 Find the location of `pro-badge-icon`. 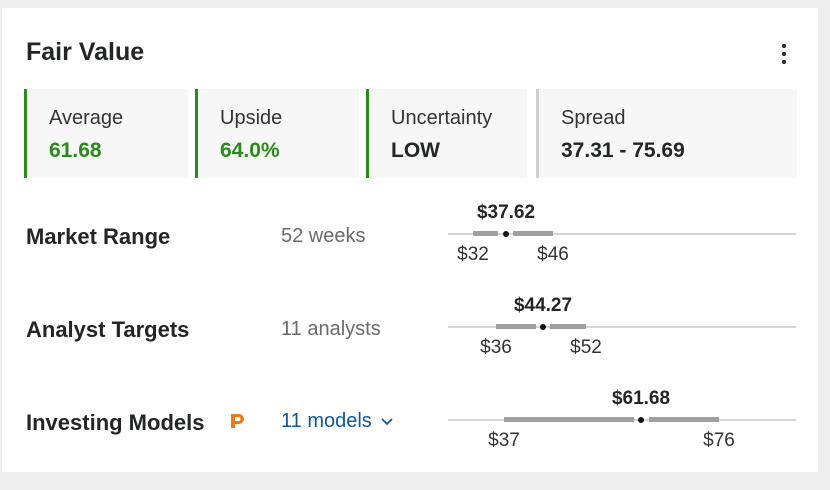

pro-badge-icon is located at coordinates (237, 421).